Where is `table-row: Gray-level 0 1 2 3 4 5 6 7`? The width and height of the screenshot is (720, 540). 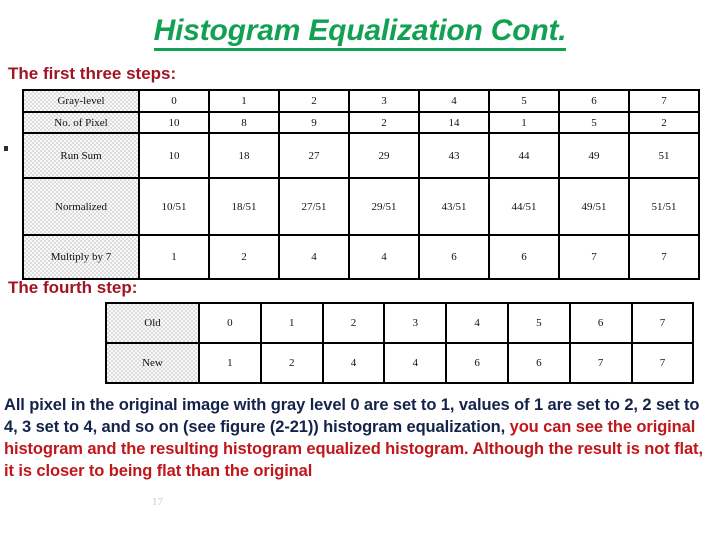
table-row: Gray-level 0 1 2 3 4 5 6 7 is located at coordinates (361, 101).